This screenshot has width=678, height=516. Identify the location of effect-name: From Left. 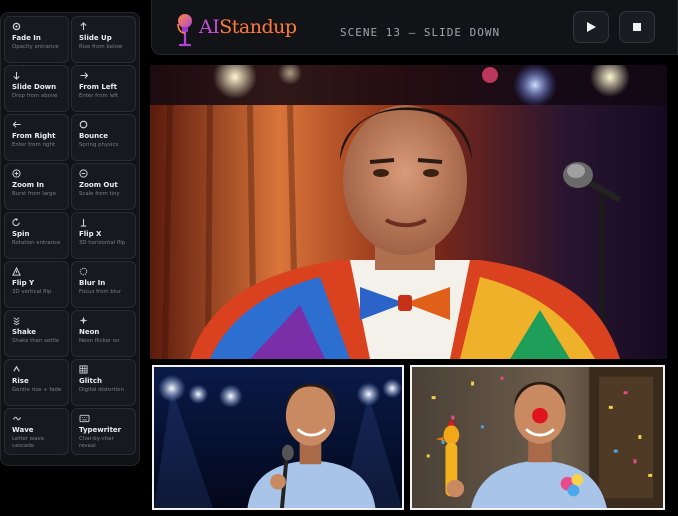
(98, 87).